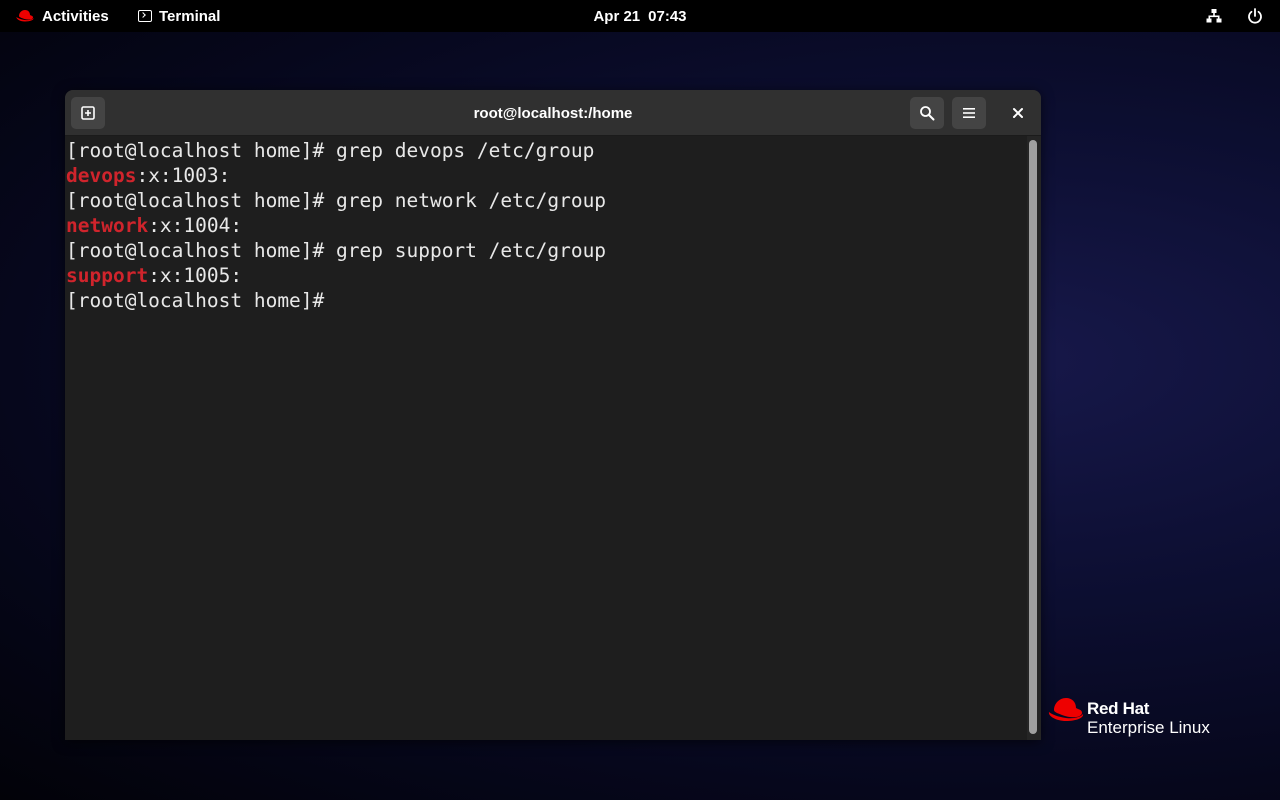 The width and height of the screenshot is (1280, 800). I want to click on grep-result: :x:1005:, so click(195, 275).